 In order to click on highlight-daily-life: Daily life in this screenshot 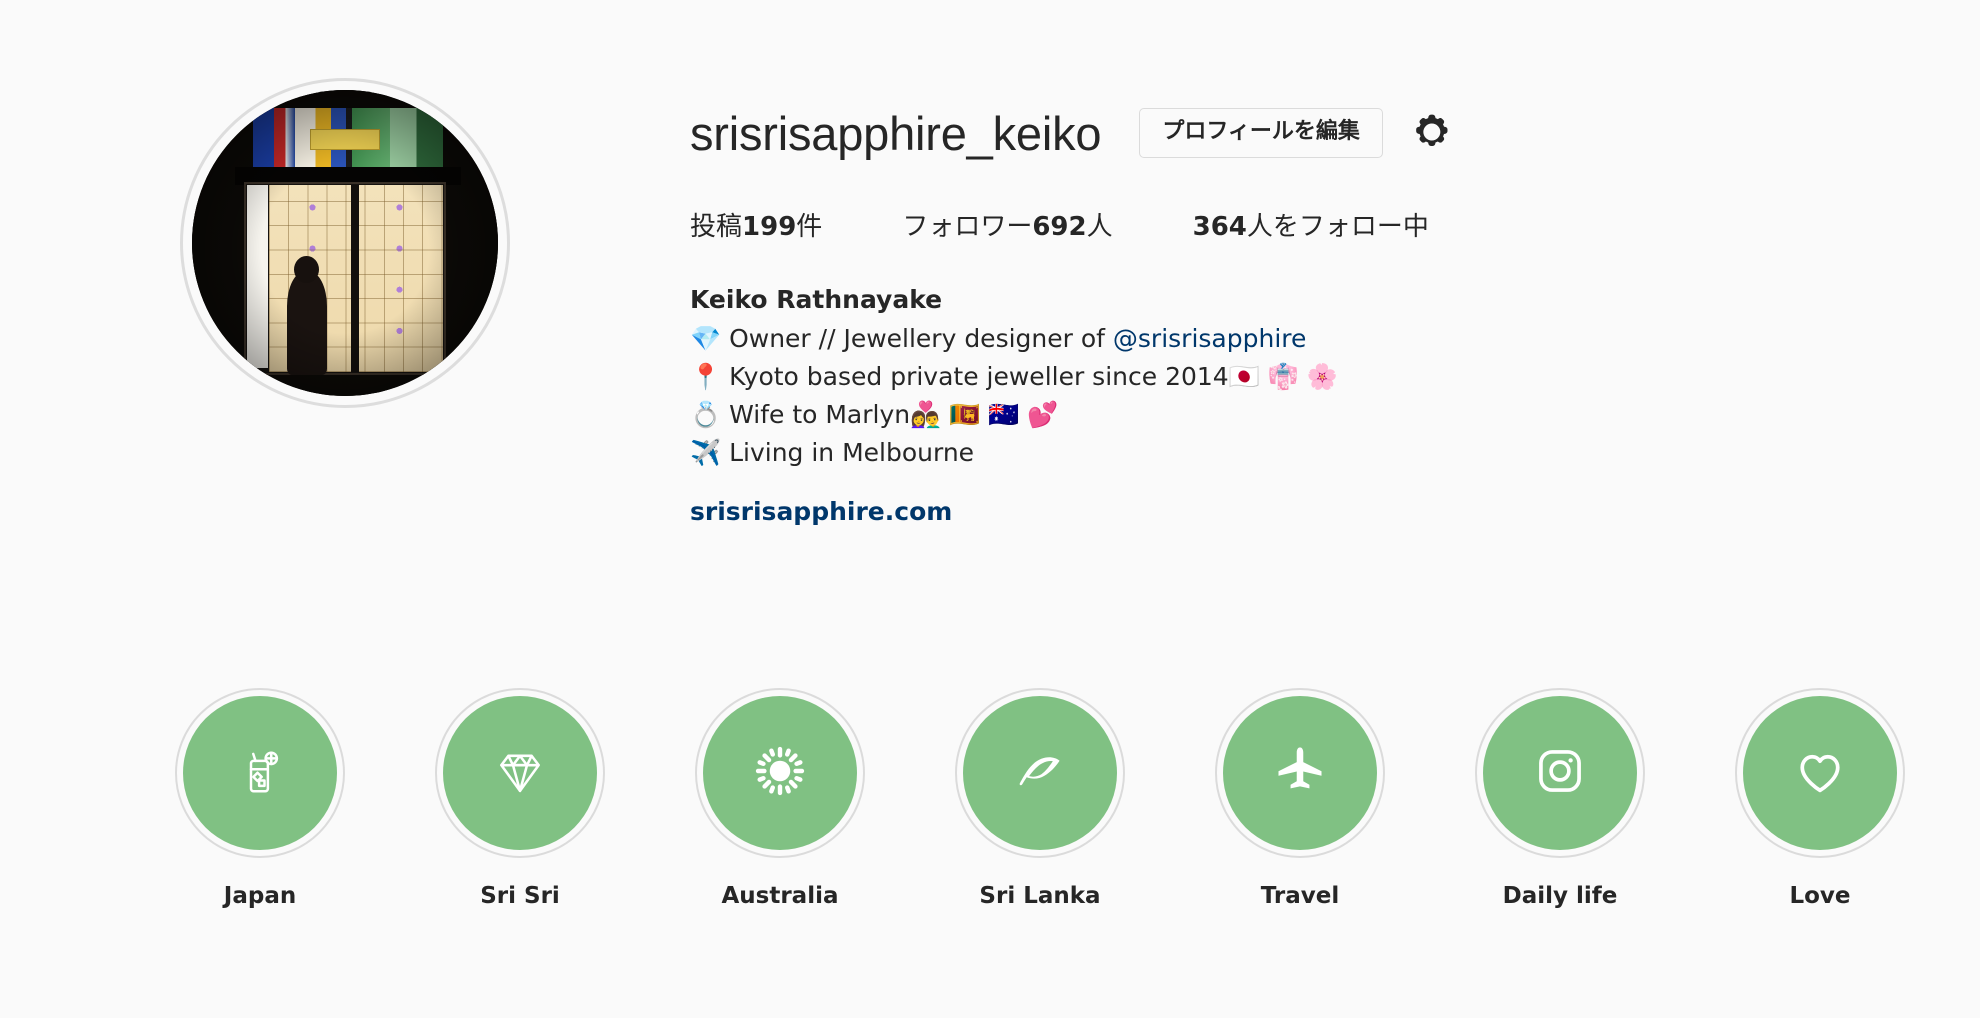, I will do `click(1560, 798)`.